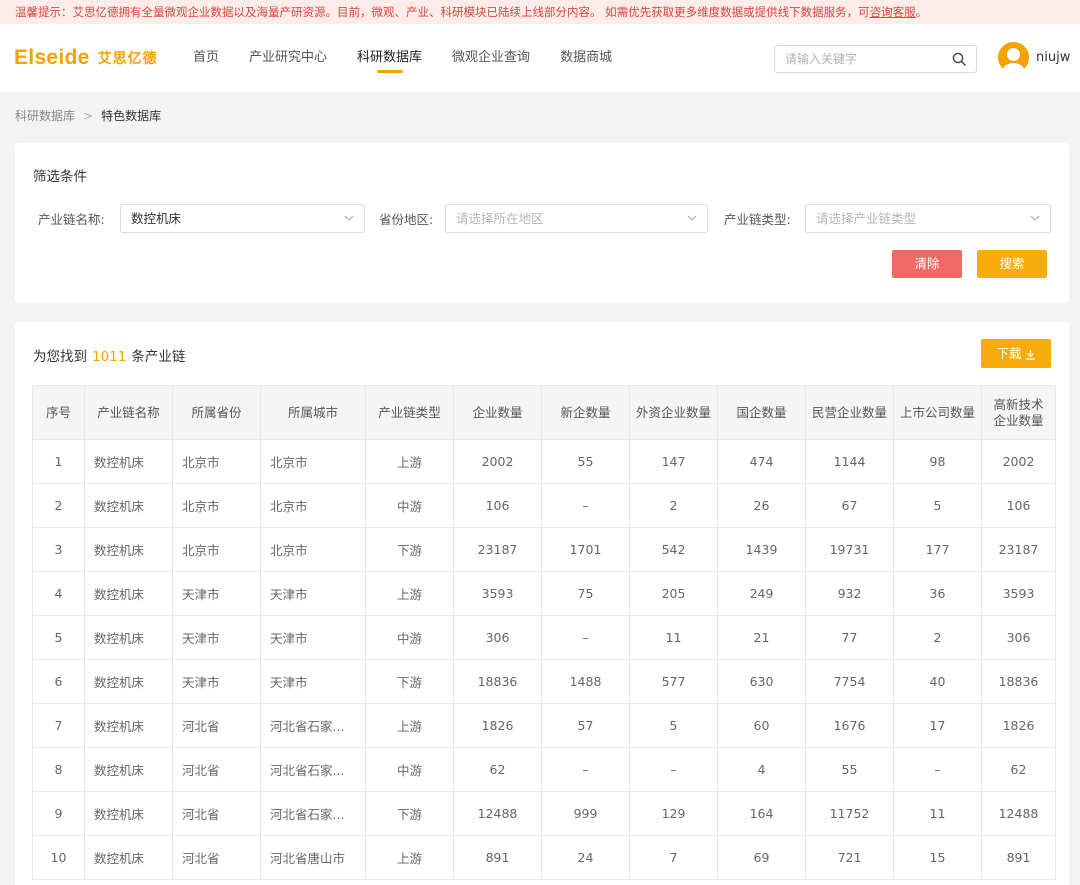 The width and height of the screenshot is (1080, 885). Describe the element at coordinates (937, 681) in the screenshot. I see `table-cell: 40` at that location.